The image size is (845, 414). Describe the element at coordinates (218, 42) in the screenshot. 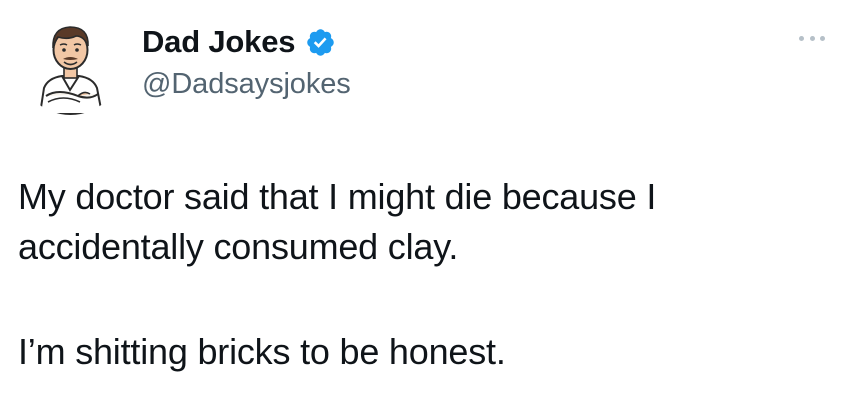

I see `display-name: Dad Jokes` at that location.